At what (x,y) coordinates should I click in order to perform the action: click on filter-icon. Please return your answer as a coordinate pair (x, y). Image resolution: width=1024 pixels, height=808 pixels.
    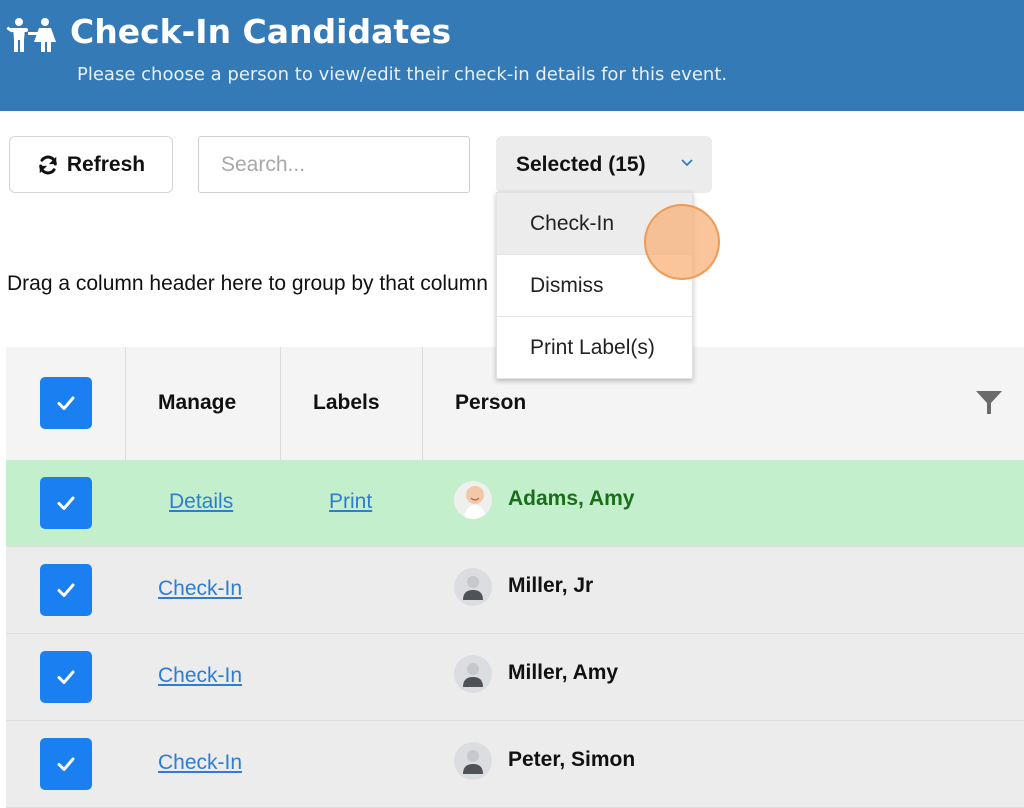
    Looking at the image, I should click on (989, 402).